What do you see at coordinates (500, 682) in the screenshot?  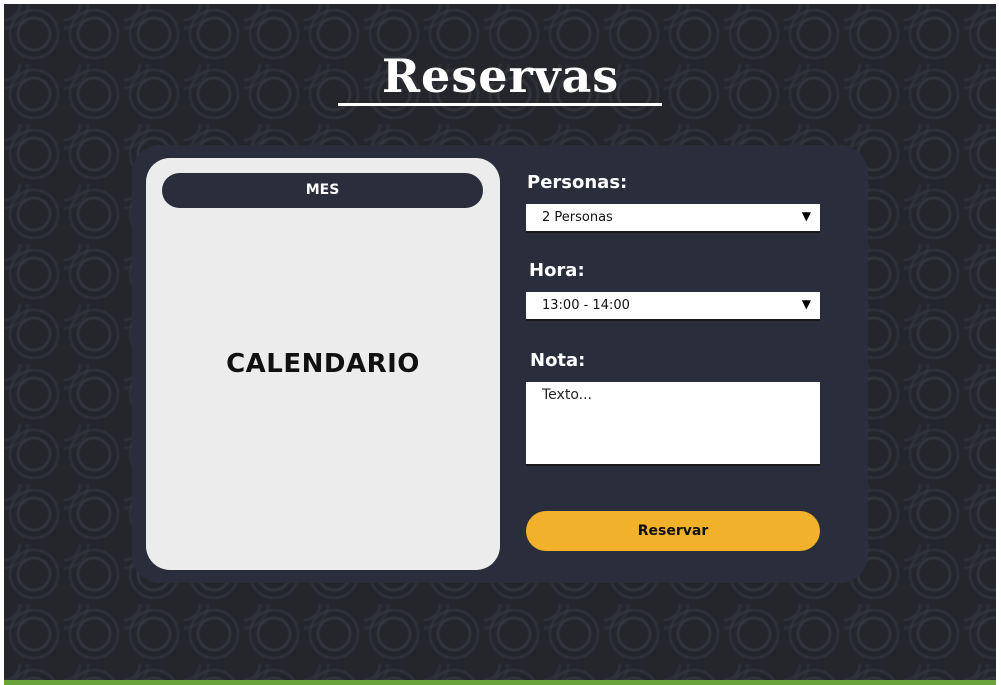 I see `bottom-accent-strip` at bounding box center [500, 682].